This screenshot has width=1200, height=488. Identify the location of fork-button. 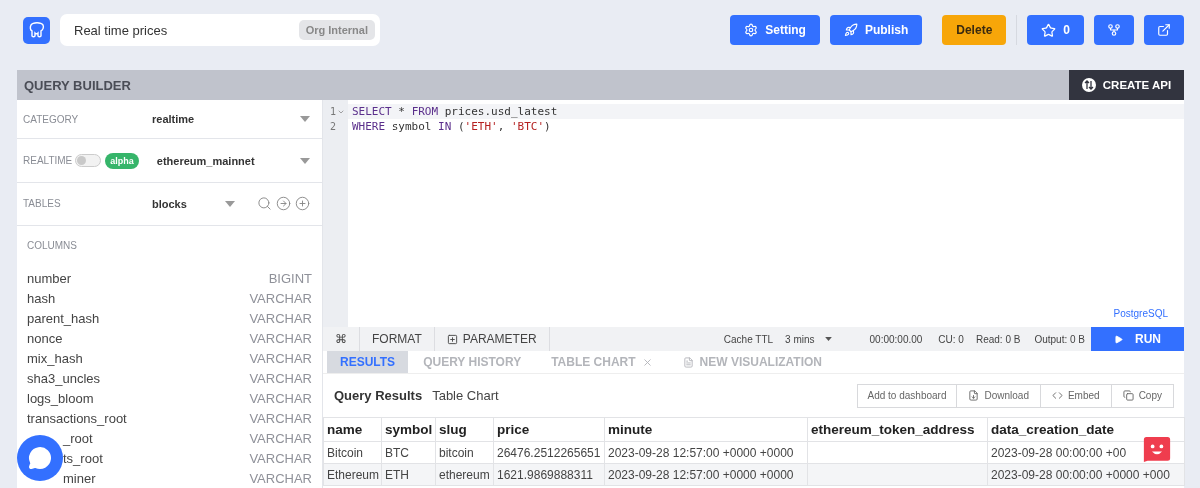
(1114, 30).